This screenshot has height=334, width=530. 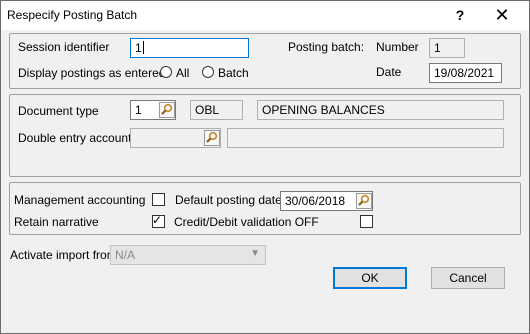 I want to click on date-label: Date, so click(x=389, y=72).